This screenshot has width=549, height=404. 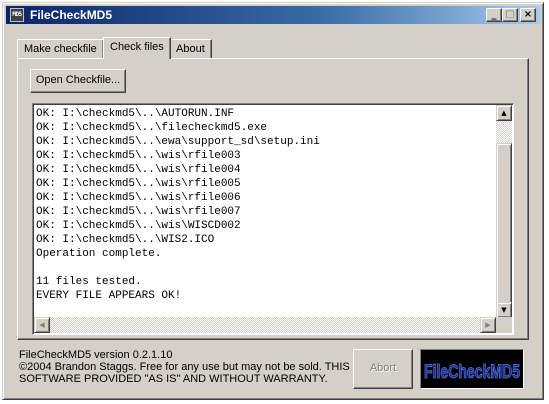 I want to click on logo-text: FileCheckMD5, so click(x=472, y=372).